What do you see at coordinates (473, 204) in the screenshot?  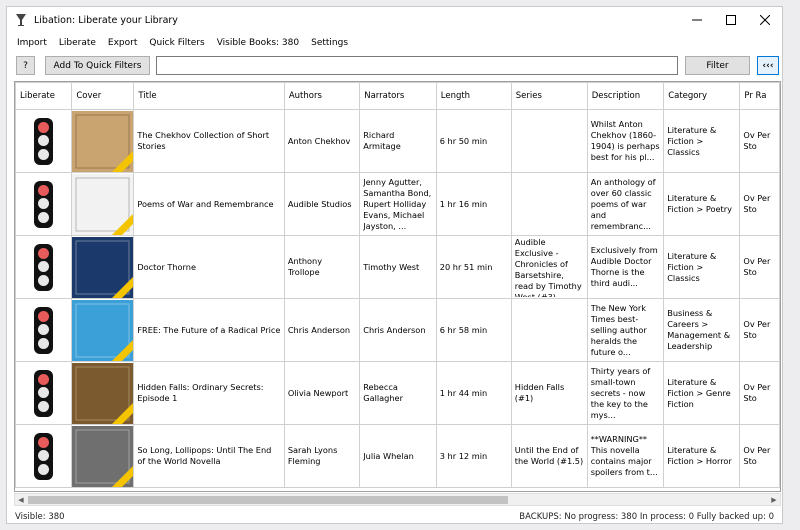 I see `length-cell: 1 hr 16 min` at bounding box center [473, 204].